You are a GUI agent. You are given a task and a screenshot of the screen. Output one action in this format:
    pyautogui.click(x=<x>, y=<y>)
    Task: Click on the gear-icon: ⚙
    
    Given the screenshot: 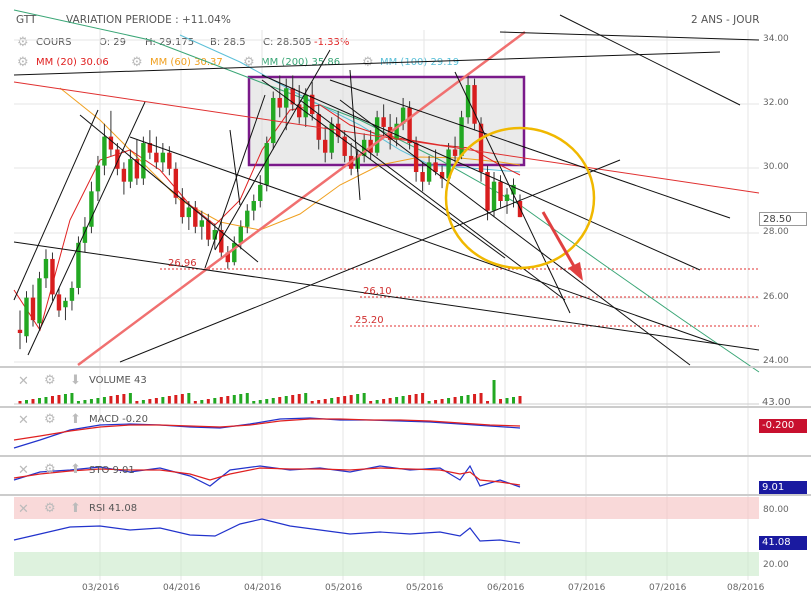 What is the action you would take?
    pyautogui.click(x=50, y=508)
    